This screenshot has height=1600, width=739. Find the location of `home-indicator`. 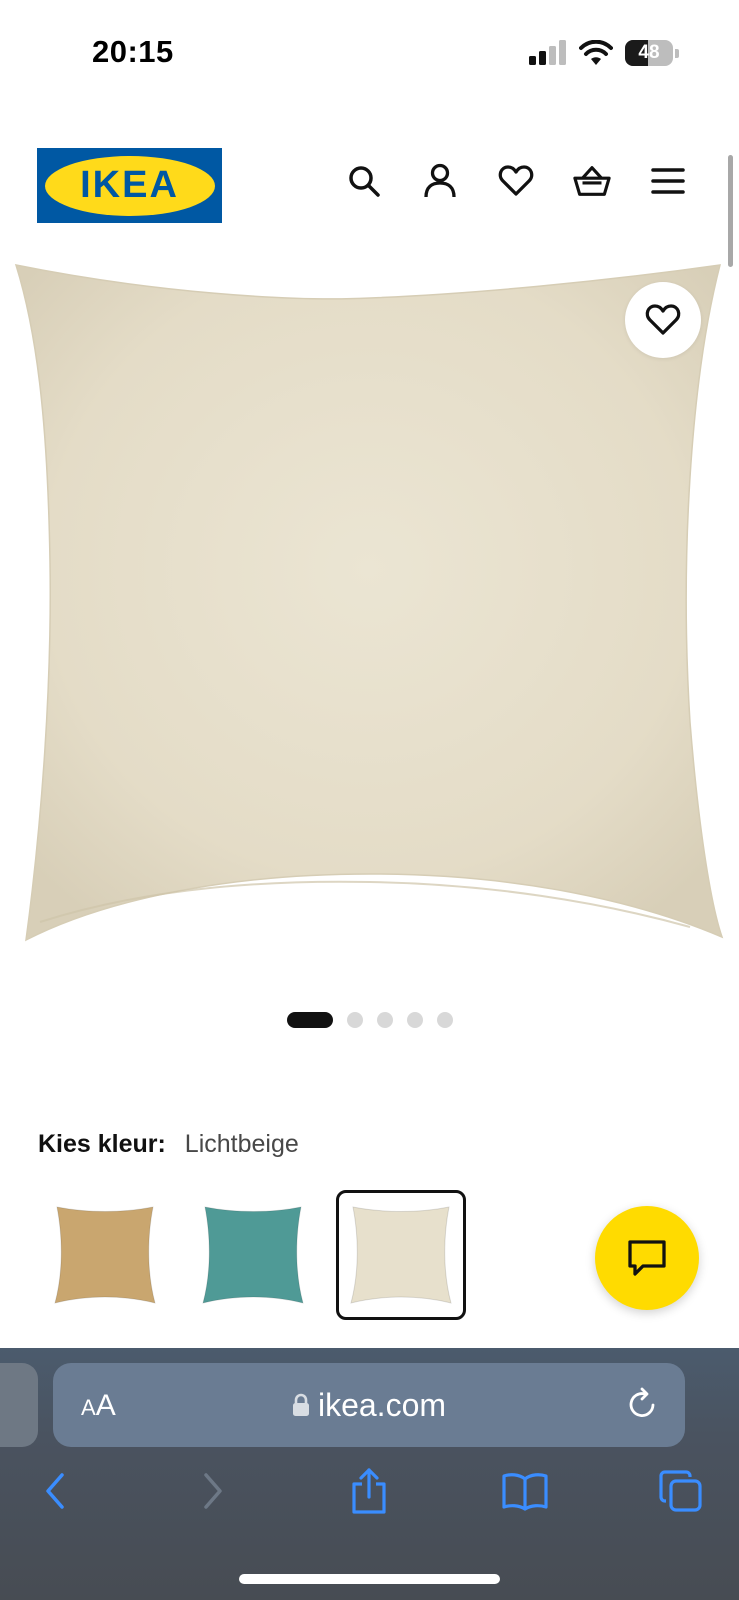

home-indicator is located at coordinates (369, 1579).